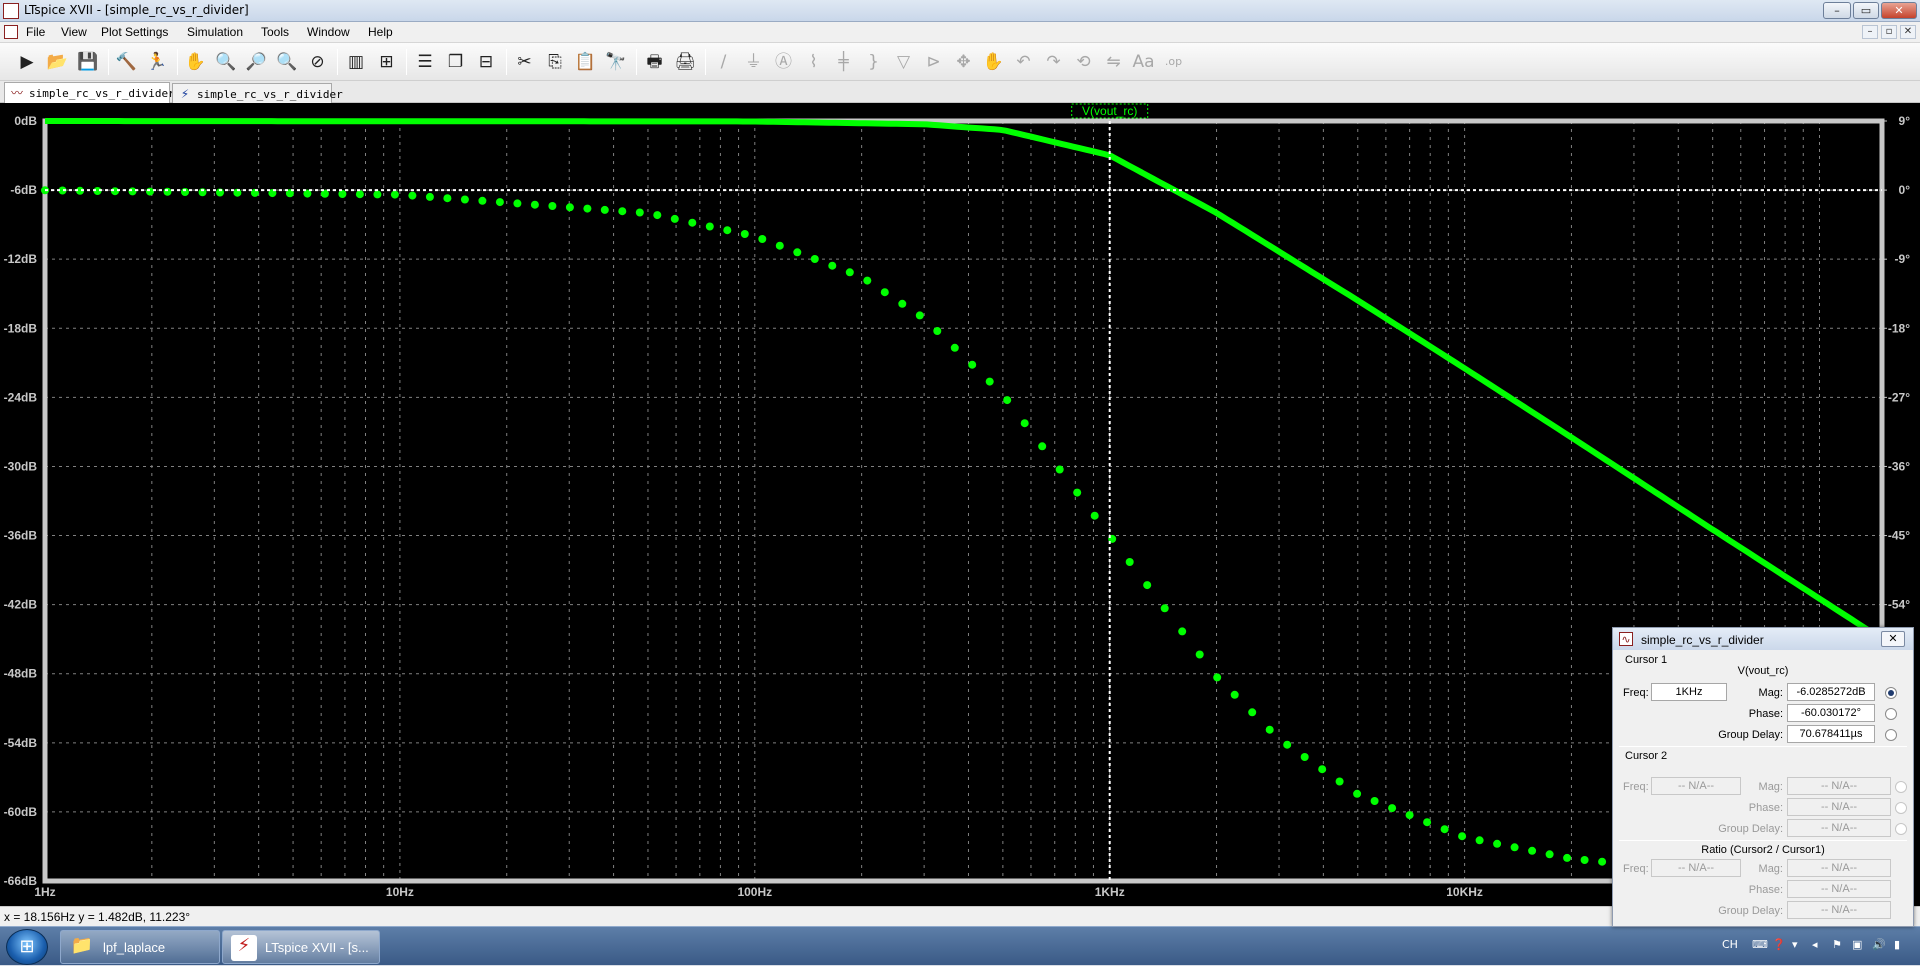  What do you see at coordinates (586, 62) in the screenshot?
I see `paste-icon: 📋` at bounding box center [586, 62].